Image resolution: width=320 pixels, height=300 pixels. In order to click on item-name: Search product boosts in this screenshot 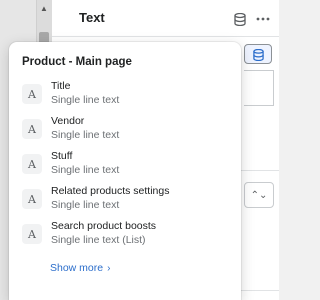, I will do `click(104, 226)`.